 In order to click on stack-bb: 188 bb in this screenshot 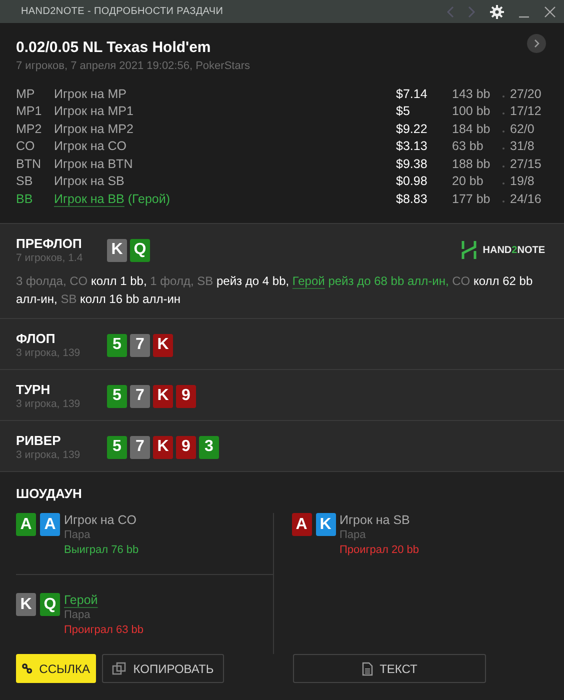, I will do `click(472, 163)`.